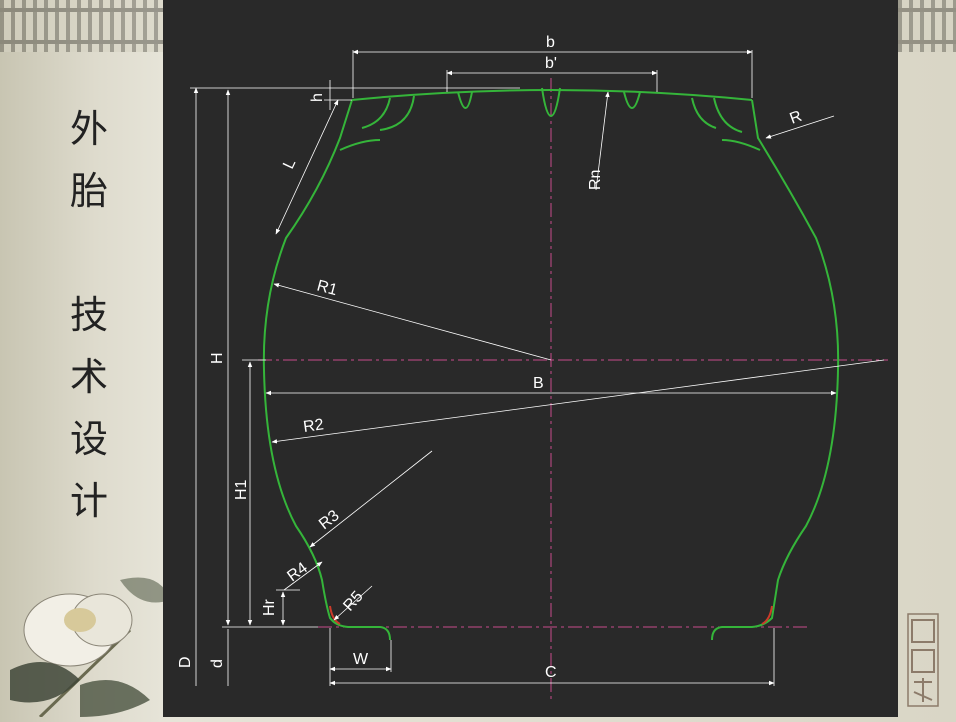 The image size is (956, 722). I want to click on title-char: 设, so click(88, 439).